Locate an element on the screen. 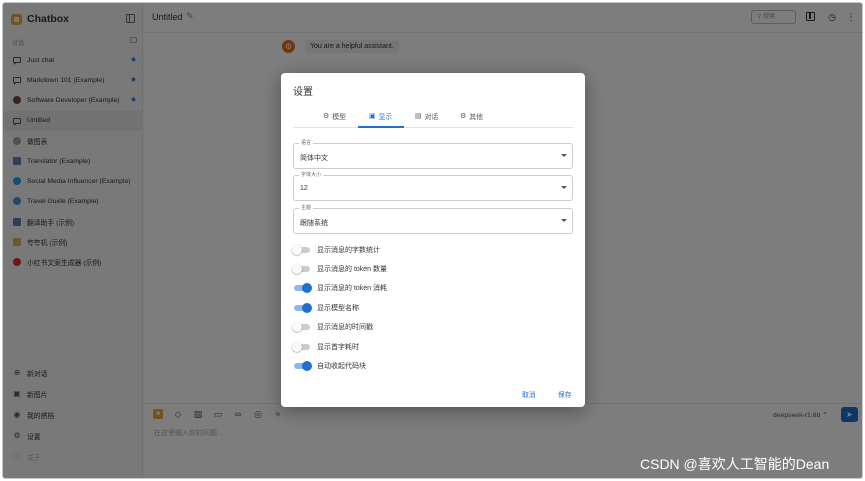 Image resolution: width=865 pixels, height=481 pixels. collapse-code-toggle is located at coordinates (302, 366).